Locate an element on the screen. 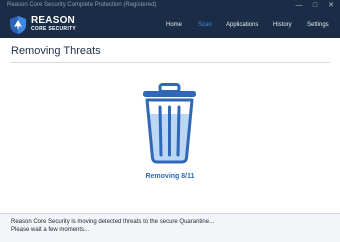 The image size is (340, 242). brand: REASON CORE SECURITY is located at coordinates (53, 24).